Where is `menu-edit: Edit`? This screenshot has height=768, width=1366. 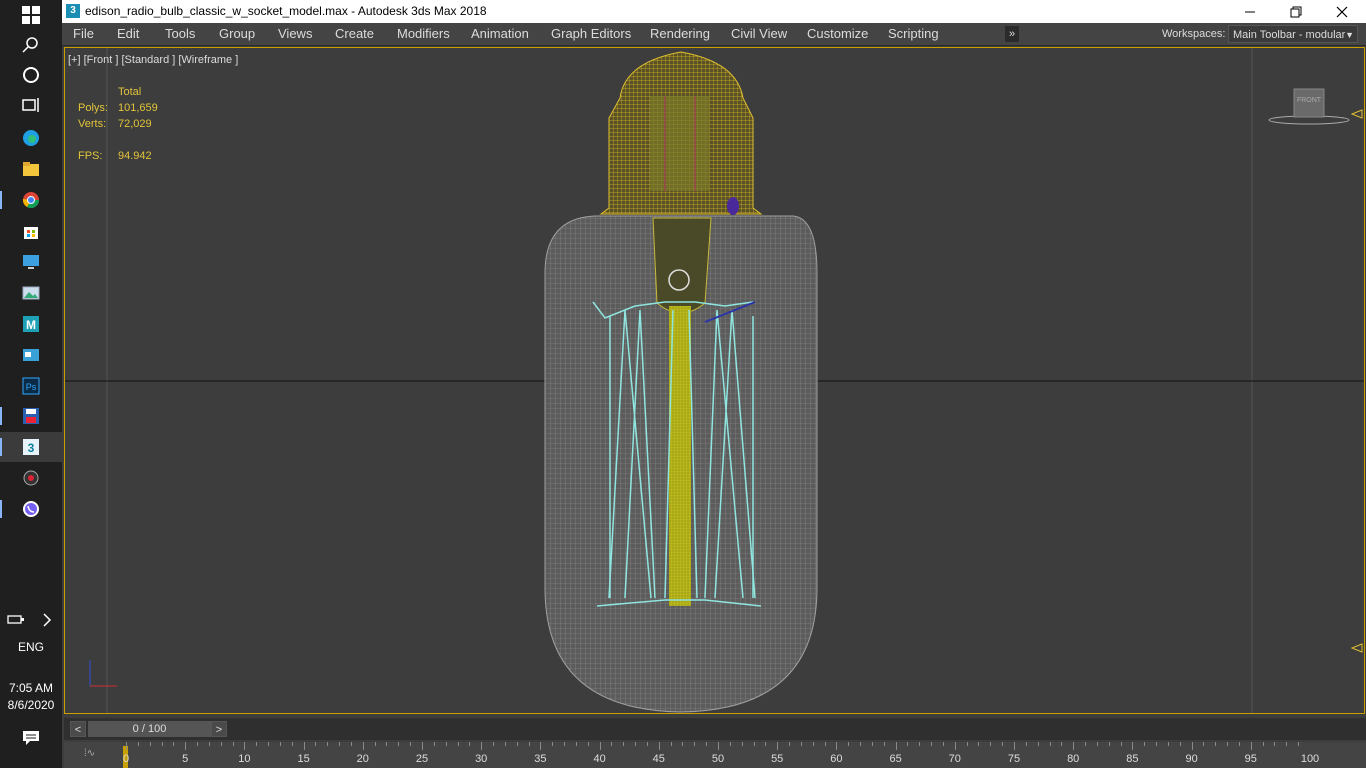
menu-edit: Edit is located at coordinates (128, 33).